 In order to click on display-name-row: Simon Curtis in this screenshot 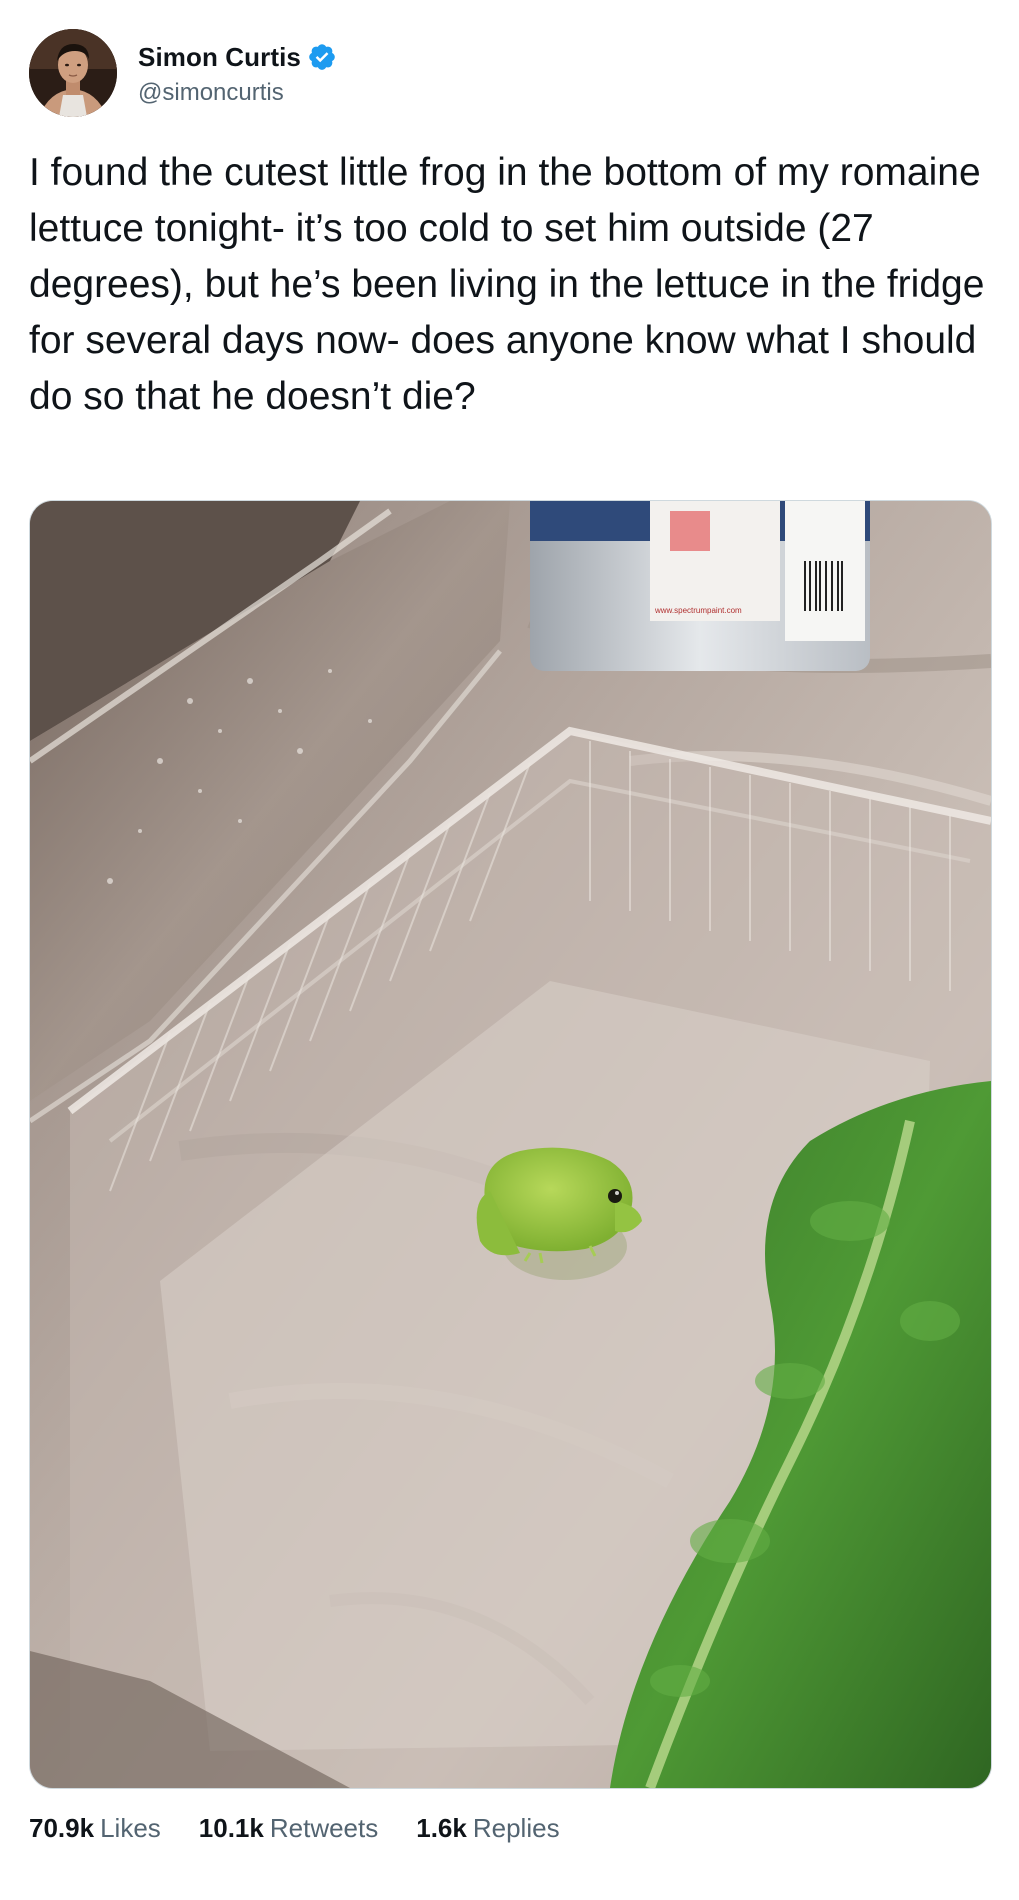, I will do `click(237, 57)`.